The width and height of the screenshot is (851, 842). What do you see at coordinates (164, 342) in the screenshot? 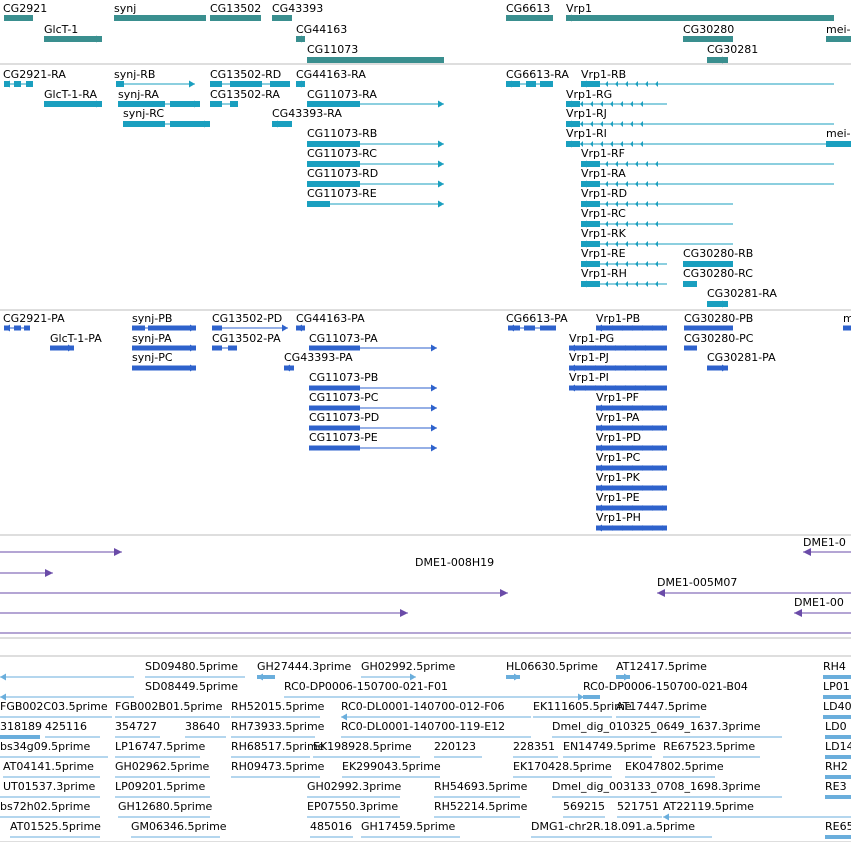
I see `feature-protein: synj-PA` at bounding box center [164, 342].